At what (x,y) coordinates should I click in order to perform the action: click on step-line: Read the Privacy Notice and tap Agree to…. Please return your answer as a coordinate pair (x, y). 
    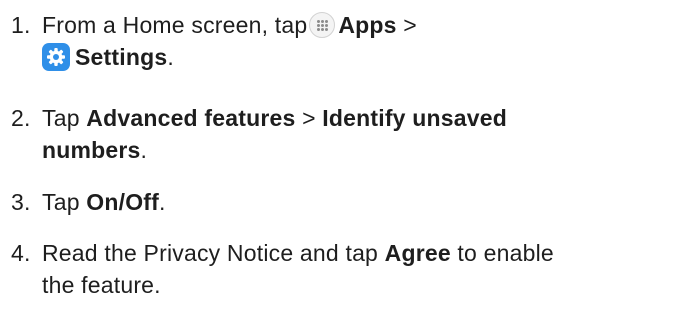
    Looking at the image, I should click on (357, 253).